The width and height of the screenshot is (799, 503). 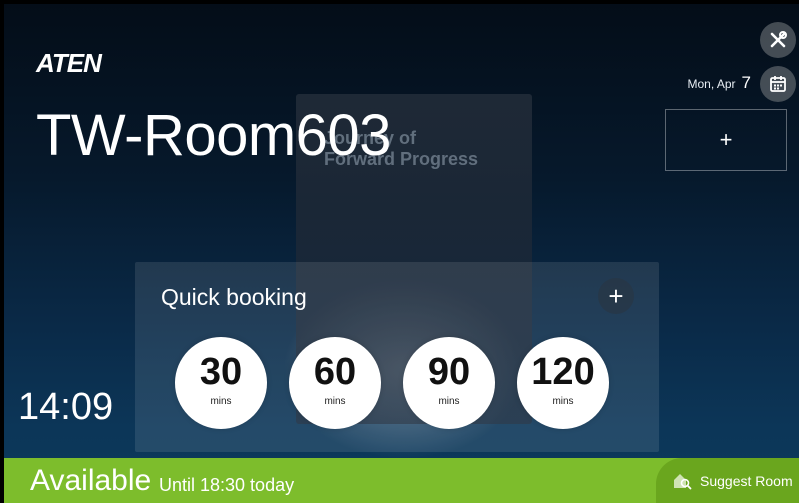 I want to click on room-status-detail: Until 18:30 today, so click(x=227, y=485).